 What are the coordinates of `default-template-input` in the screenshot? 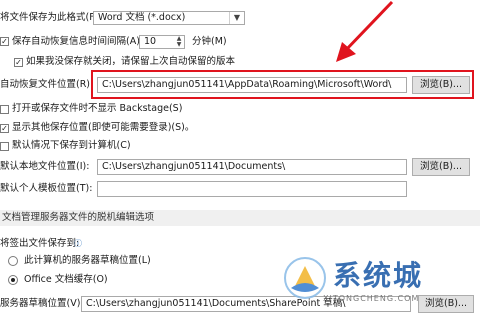 It's located at (252, 189).